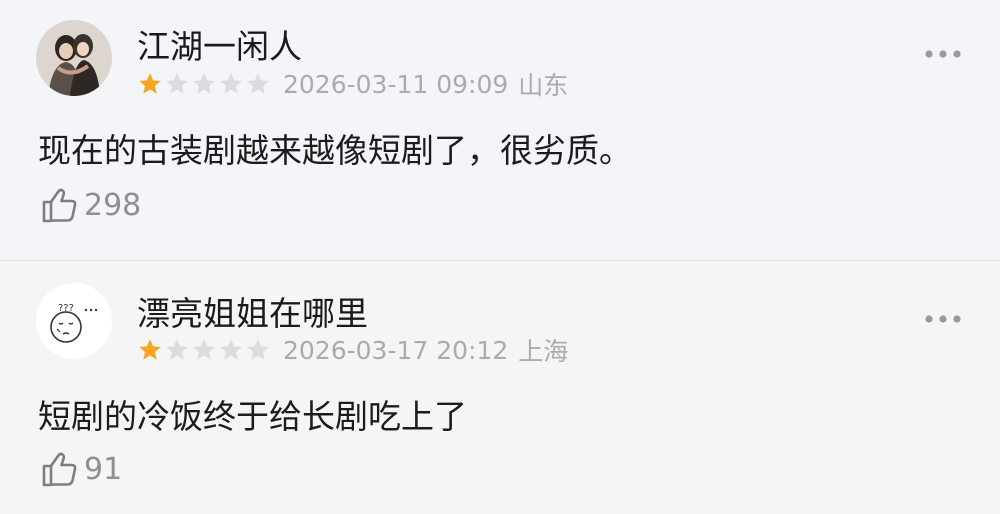 This screenshot has height=514, width=1000. What do you see at coordinates (252, 311) in the screenshot?
I see `username: 漂亮姐姐在哪里` at bounding box center [252, 311].